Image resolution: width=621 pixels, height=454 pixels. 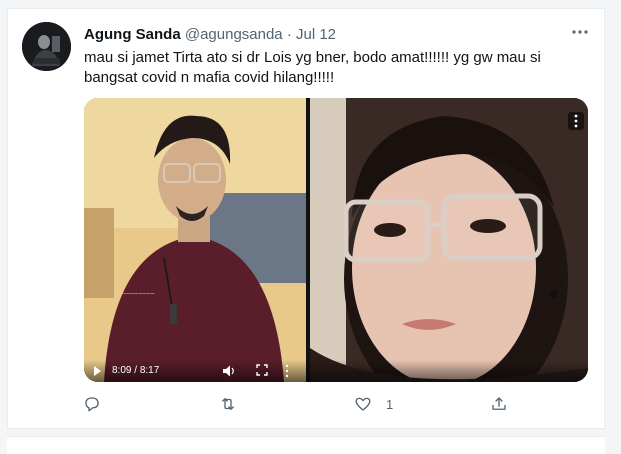 What do you see at coordinates (262, 370) in the screenshot?
I see `fullscreen-icon` at bounding box center [262, 370].